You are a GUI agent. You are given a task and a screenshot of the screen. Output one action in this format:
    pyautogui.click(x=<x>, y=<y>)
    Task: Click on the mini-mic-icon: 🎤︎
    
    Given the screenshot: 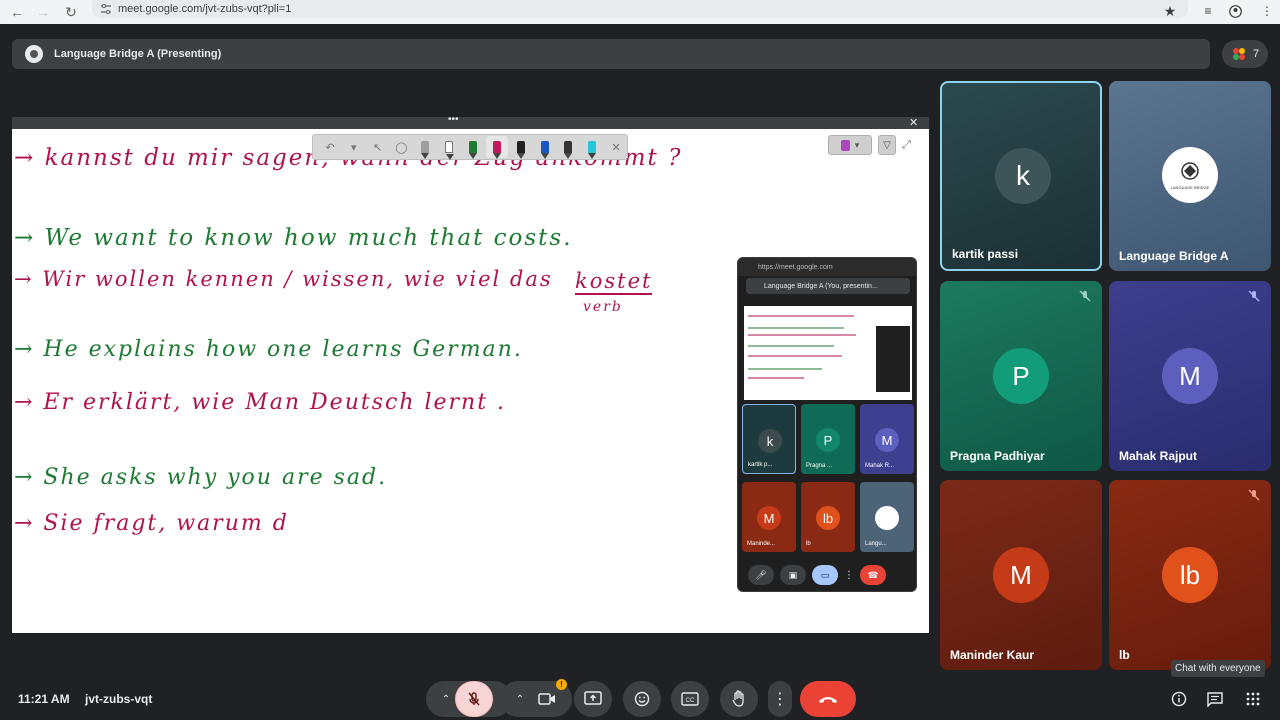 What is the action you would take?
    pyautogui.click(x=761, y=575)
    